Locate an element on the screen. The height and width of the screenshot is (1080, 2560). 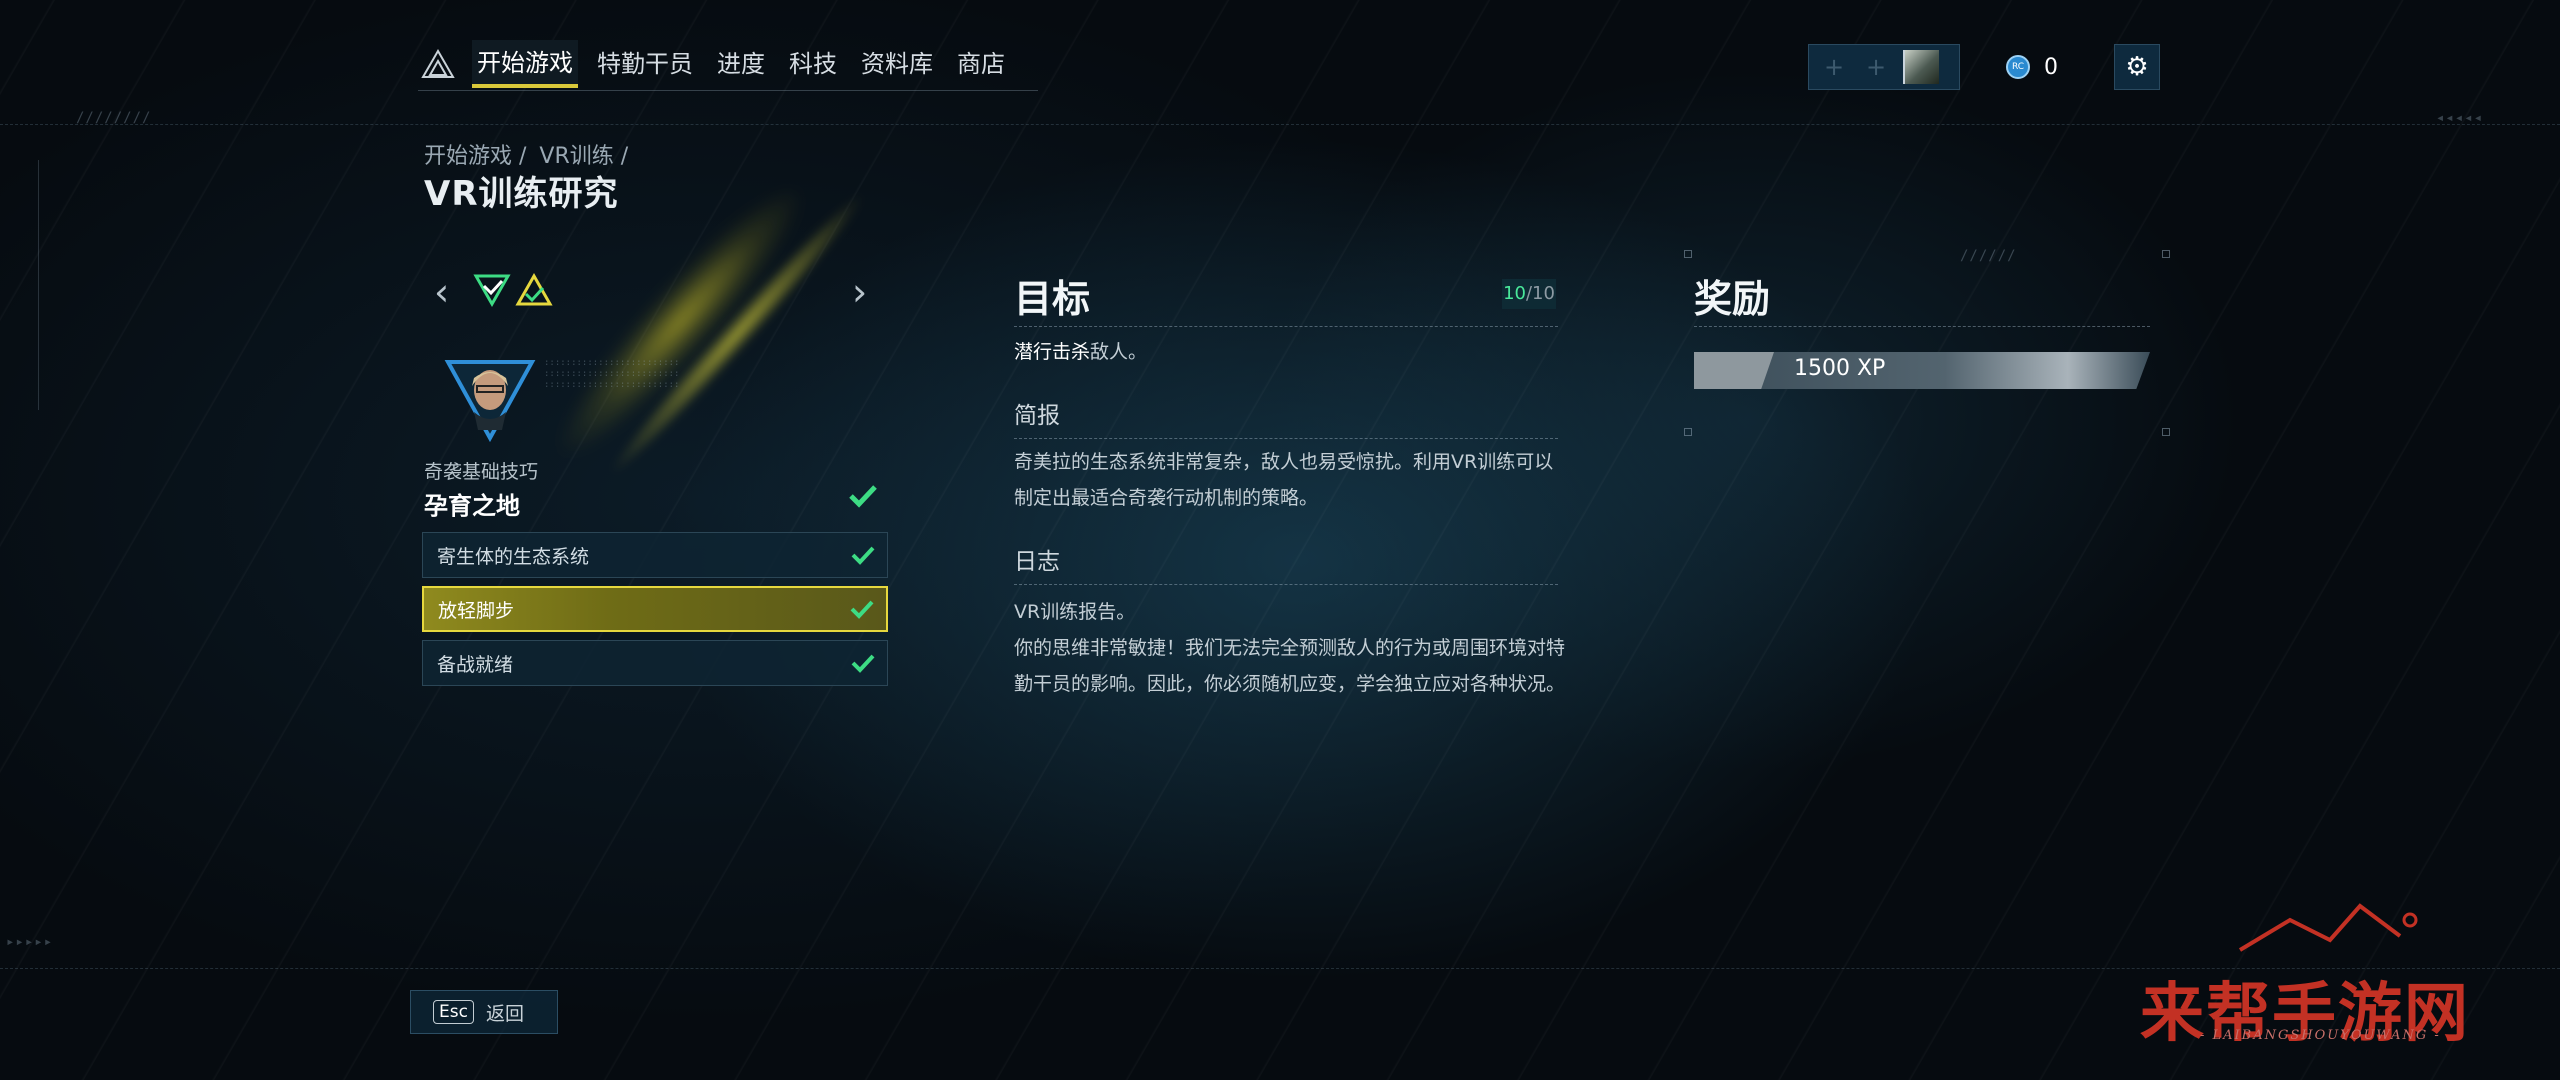
rewards-heading: 奖励 is located at coordinates (1732, 299).